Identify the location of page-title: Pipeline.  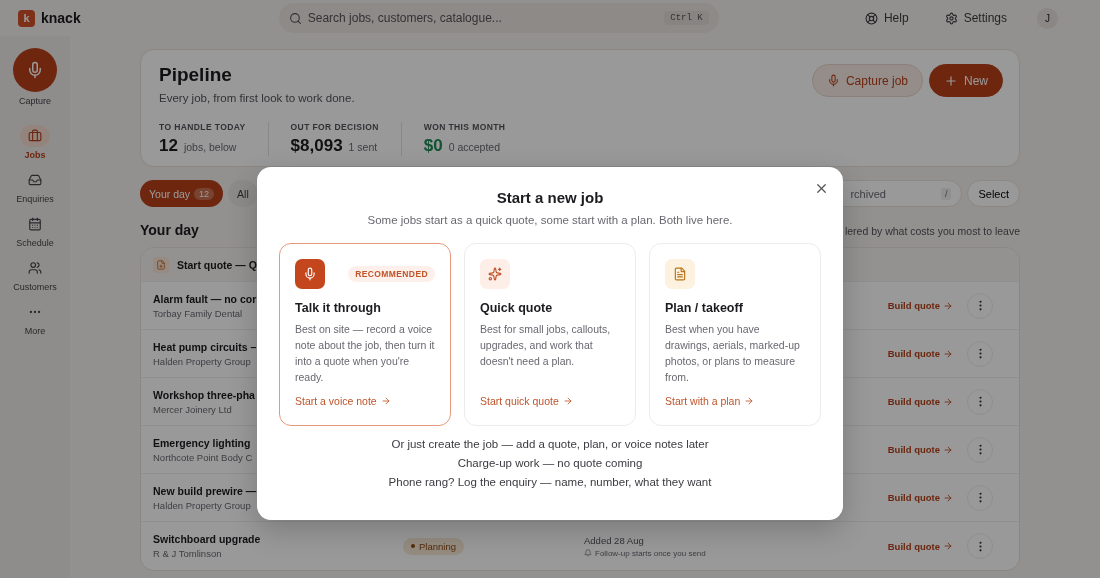
(196, 75).